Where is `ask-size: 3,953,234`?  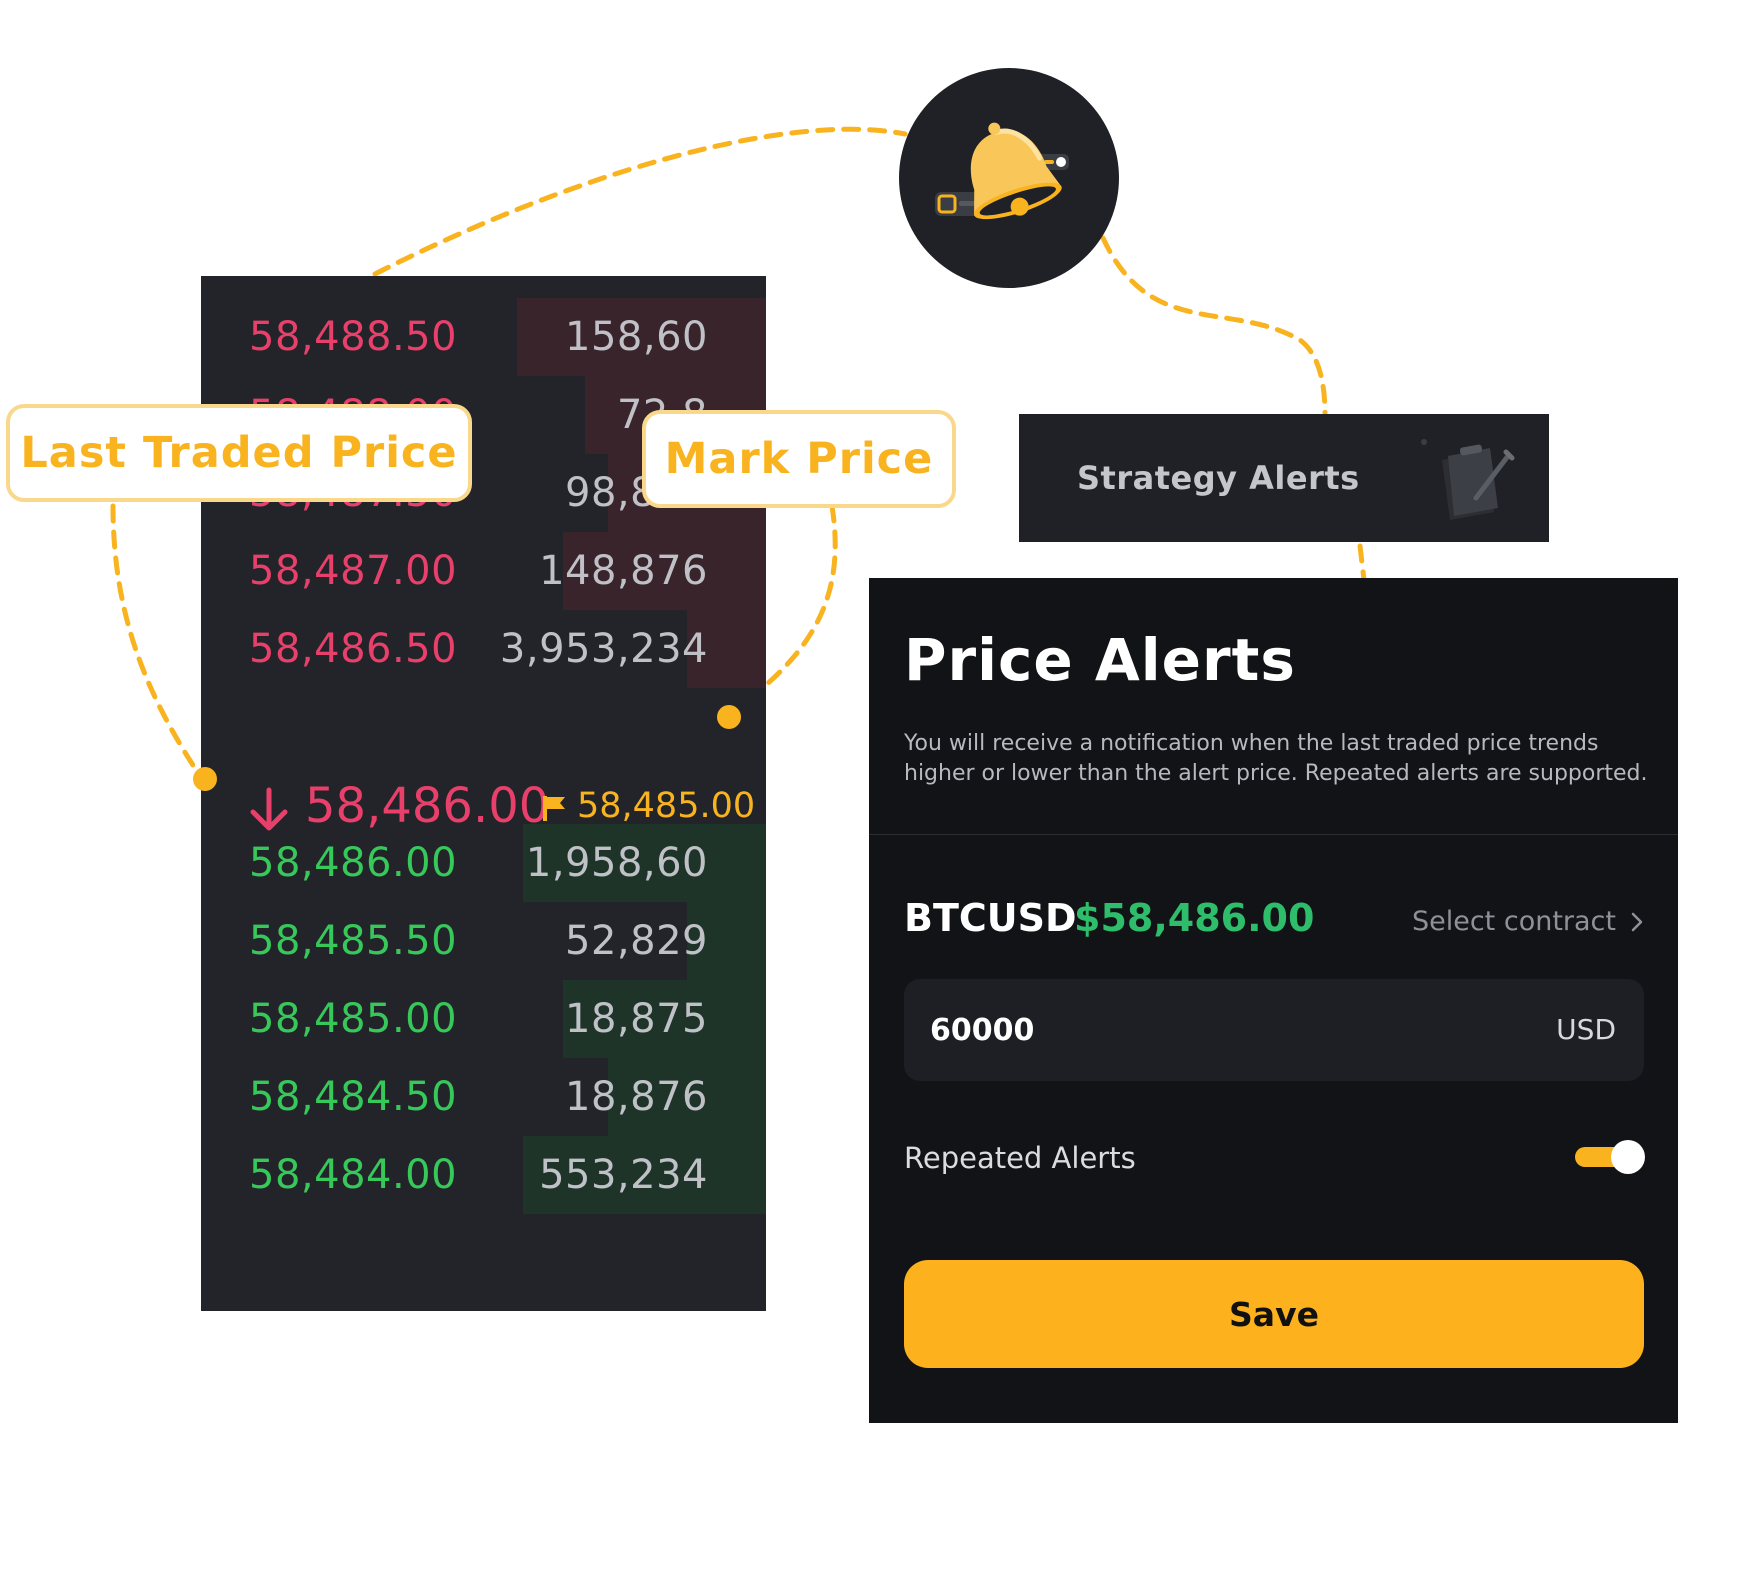 ask-size: 3,953,234 is located at coordinates (603, 649).